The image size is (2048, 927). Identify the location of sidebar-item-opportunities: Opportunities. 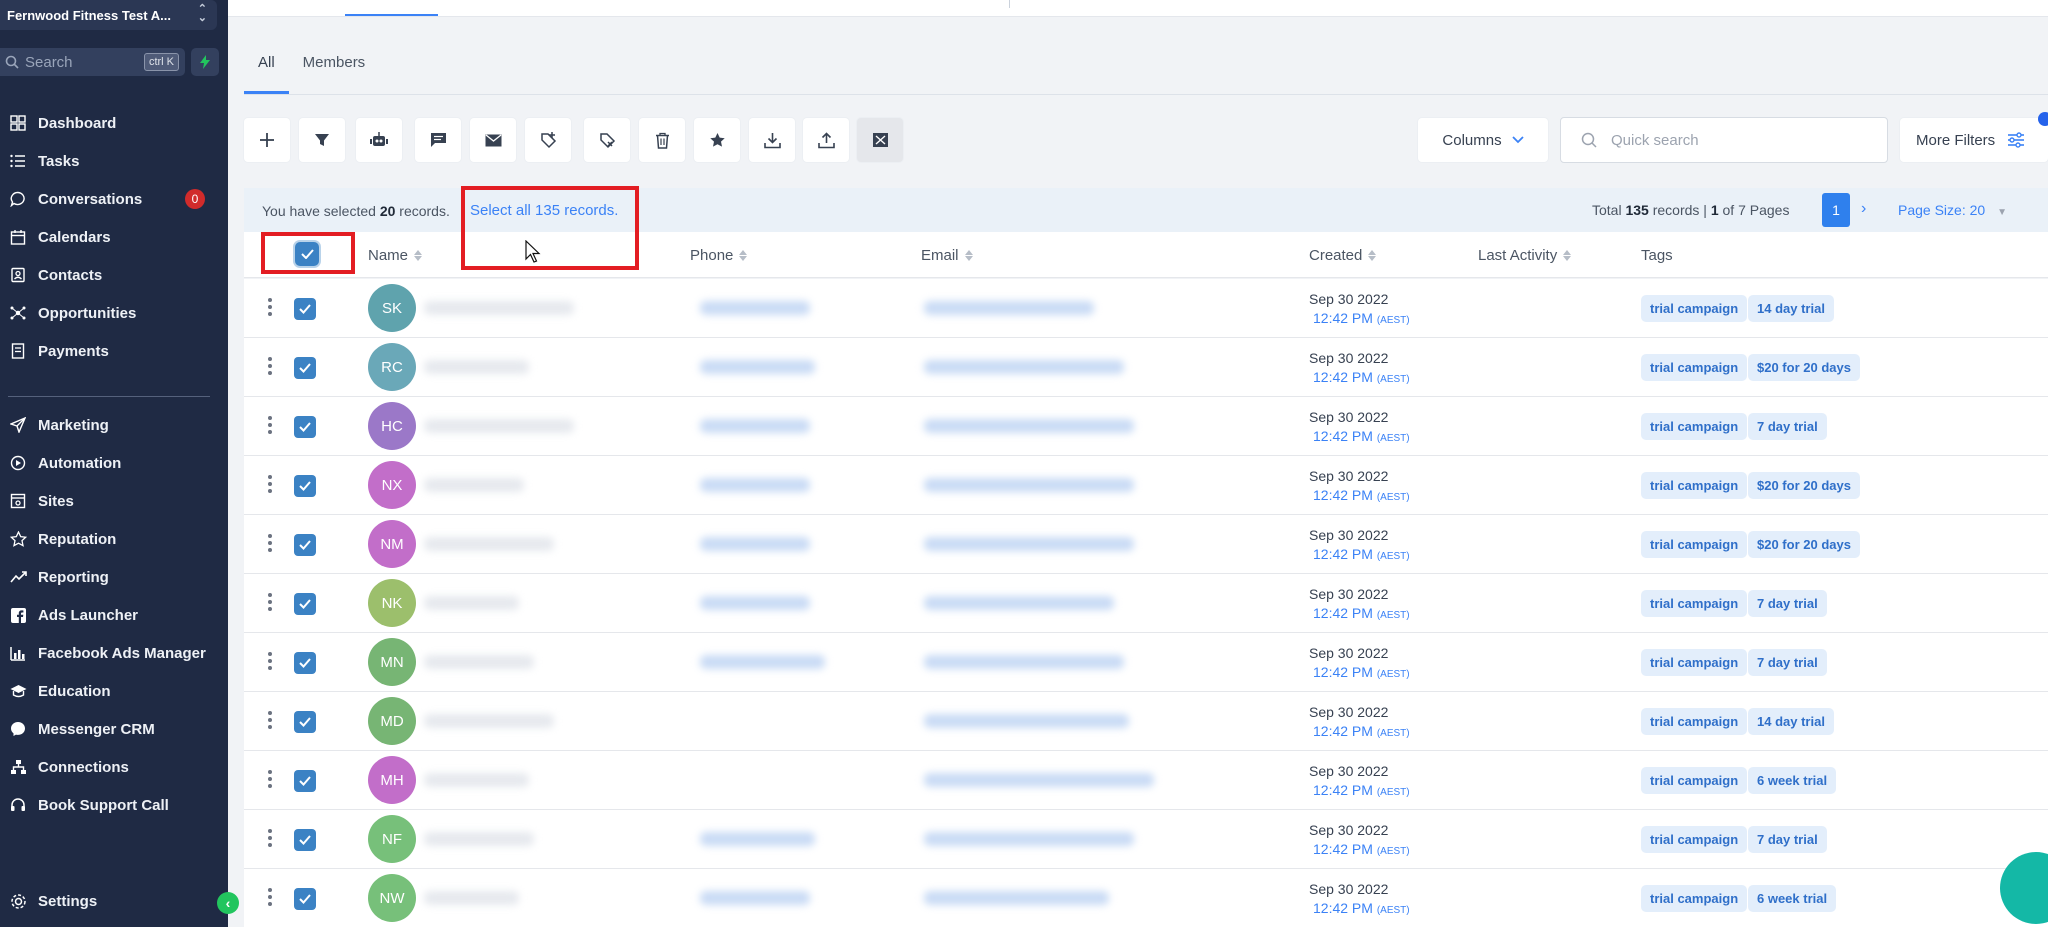
(72, 313).